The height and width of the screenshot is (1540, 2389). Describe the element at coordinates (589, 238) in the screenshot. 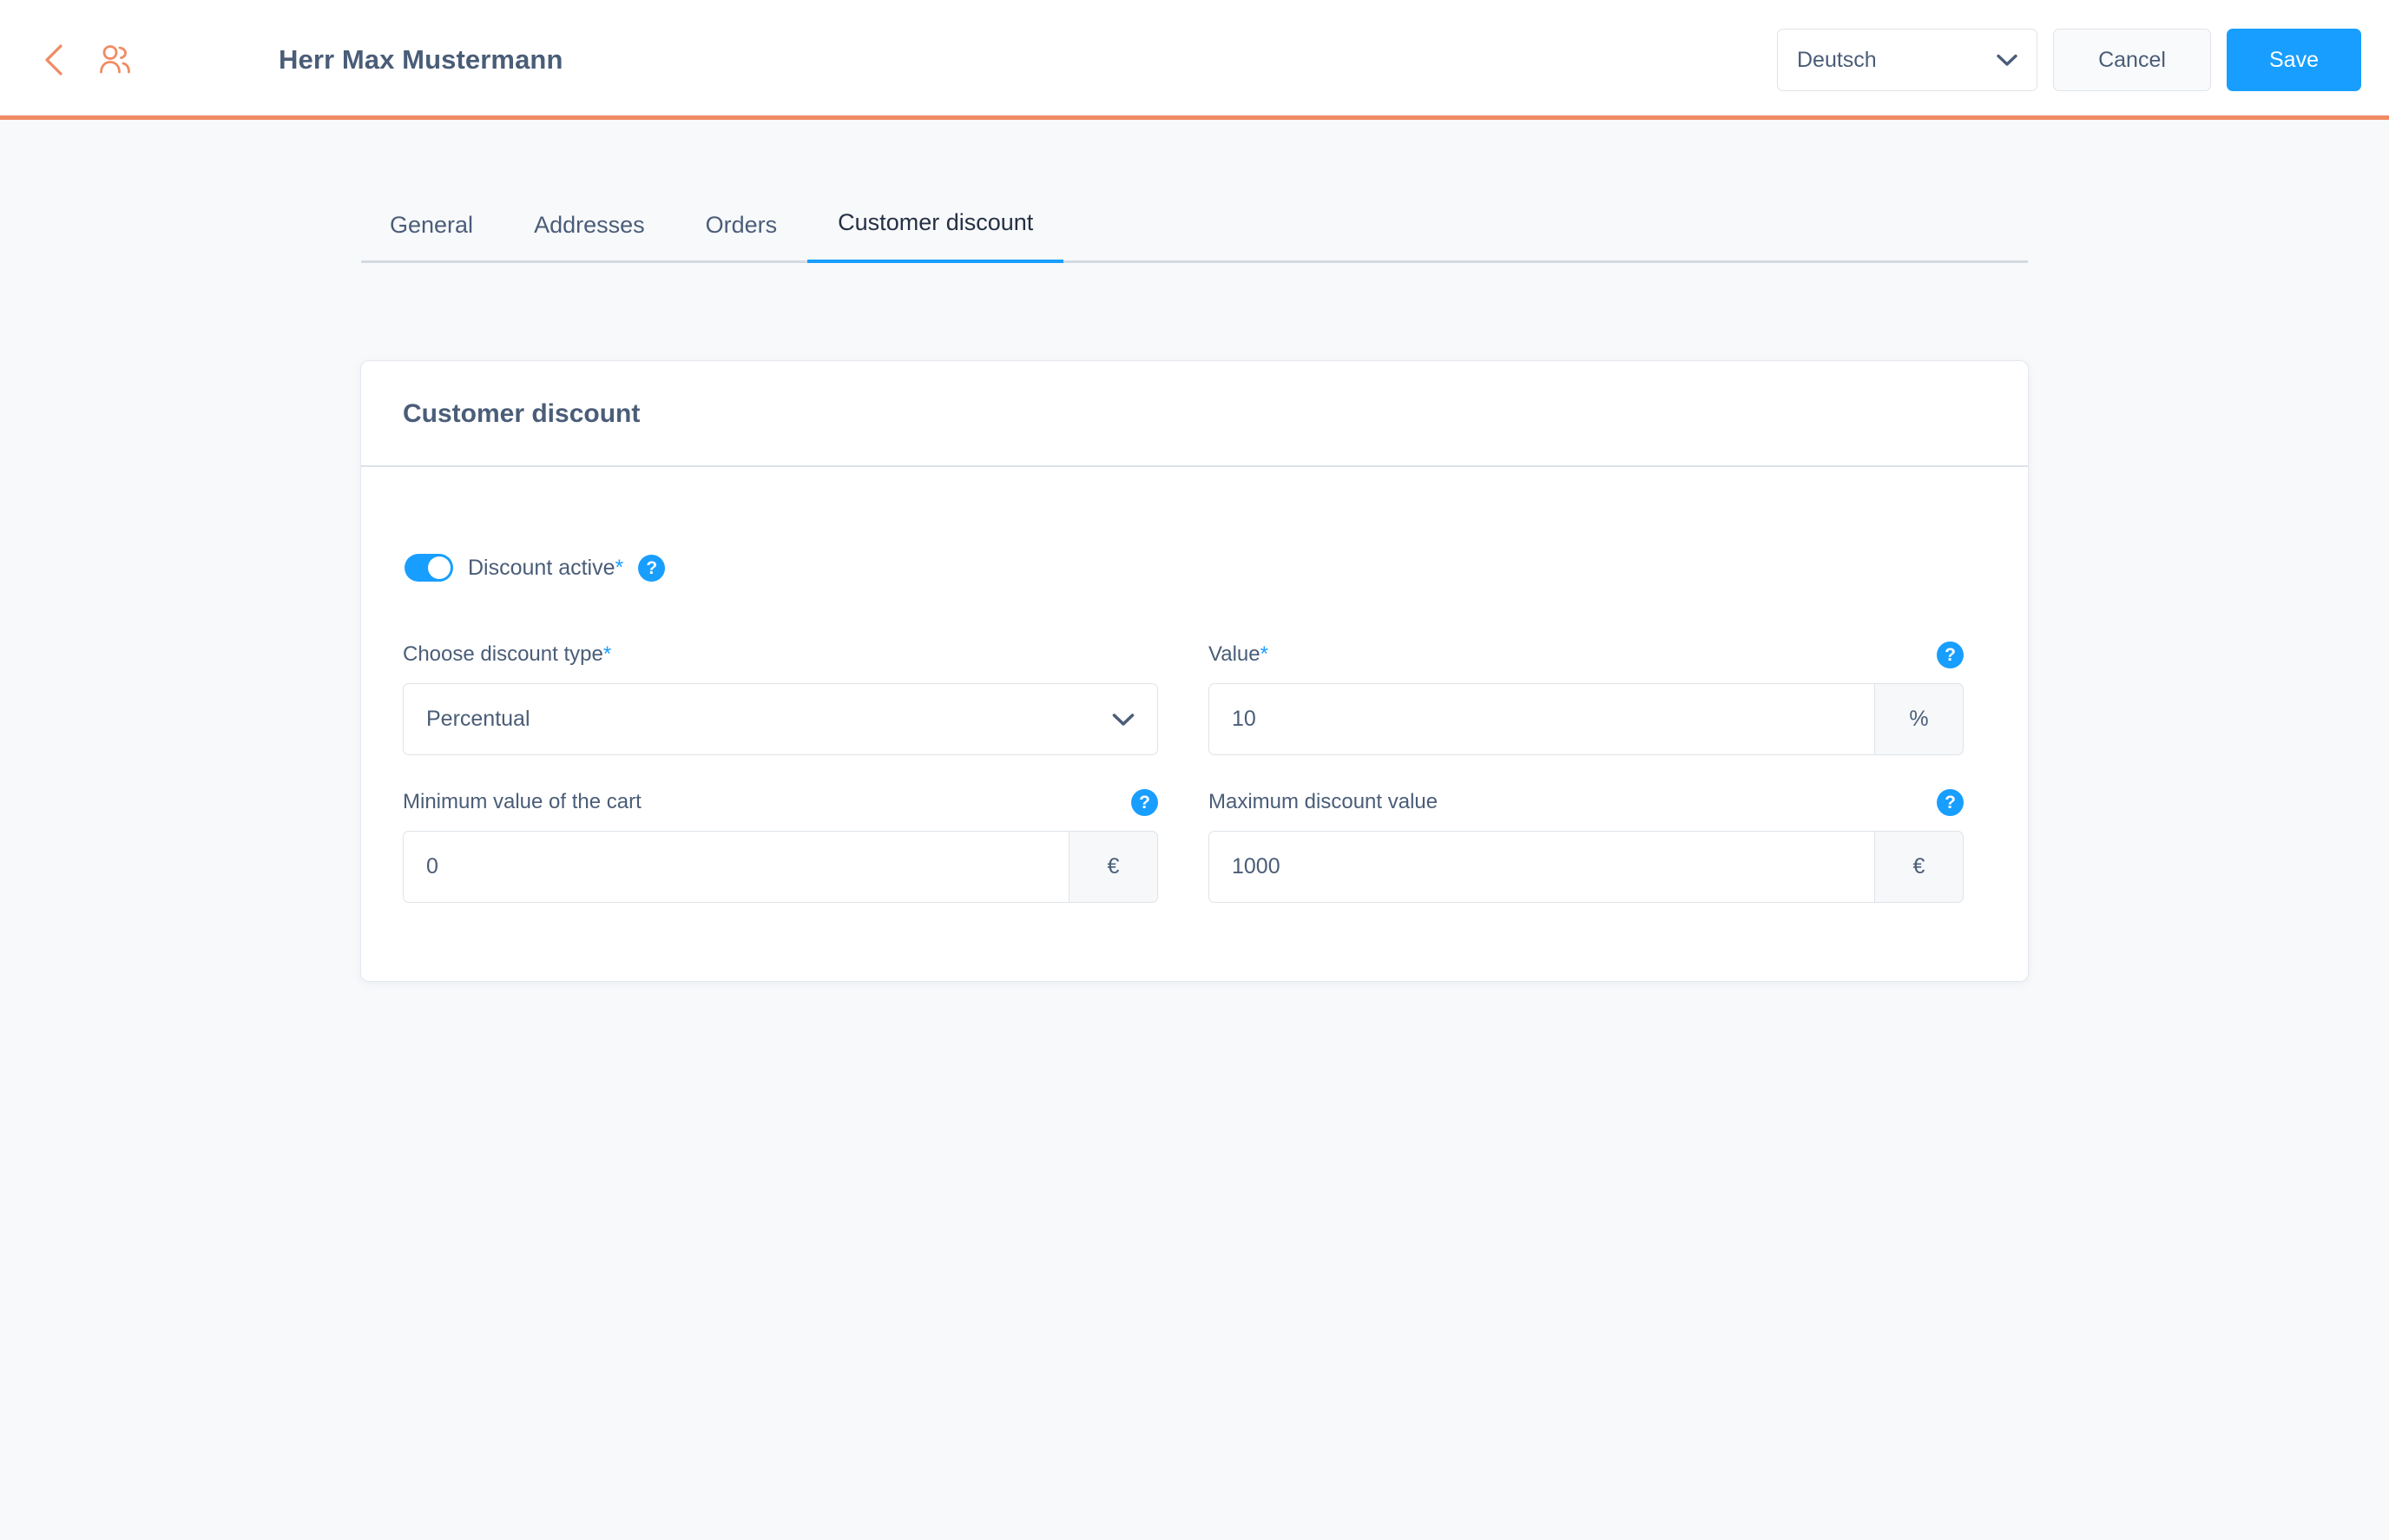

I see `tab-addresses: Addresses` at that location.